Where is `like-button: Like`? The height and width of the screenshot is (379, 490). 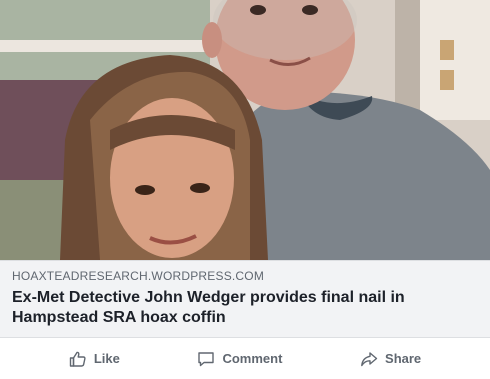 like-button: Like is located at coordinates (94, 359).